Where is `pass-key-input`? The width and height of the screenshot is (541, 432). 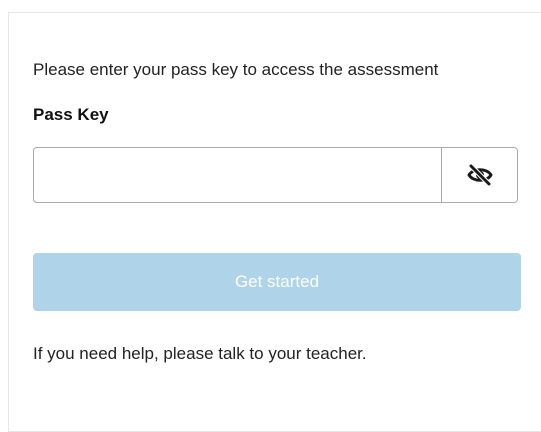 pass-key-input is located at coordinates (237, 175).